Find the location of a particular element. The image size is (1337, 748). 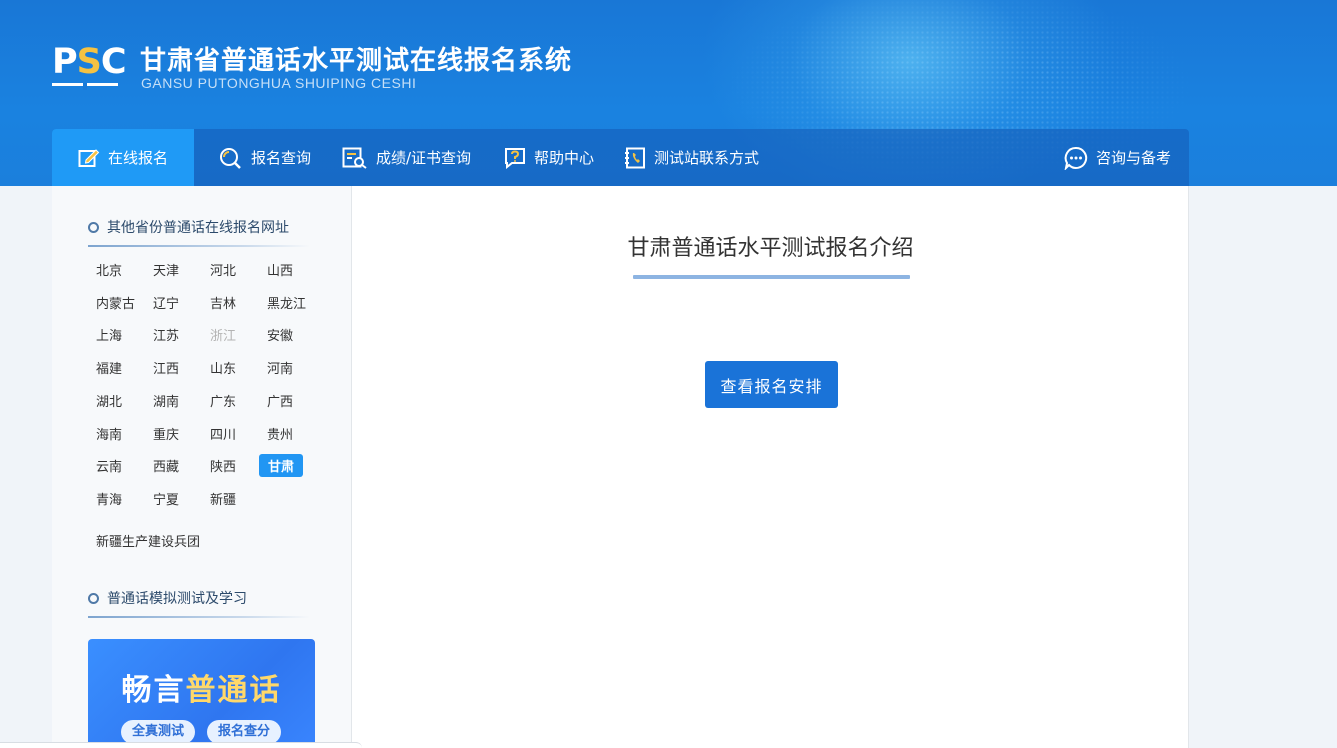

province-link: 黑龙江 is located at coordinates (286, 302).